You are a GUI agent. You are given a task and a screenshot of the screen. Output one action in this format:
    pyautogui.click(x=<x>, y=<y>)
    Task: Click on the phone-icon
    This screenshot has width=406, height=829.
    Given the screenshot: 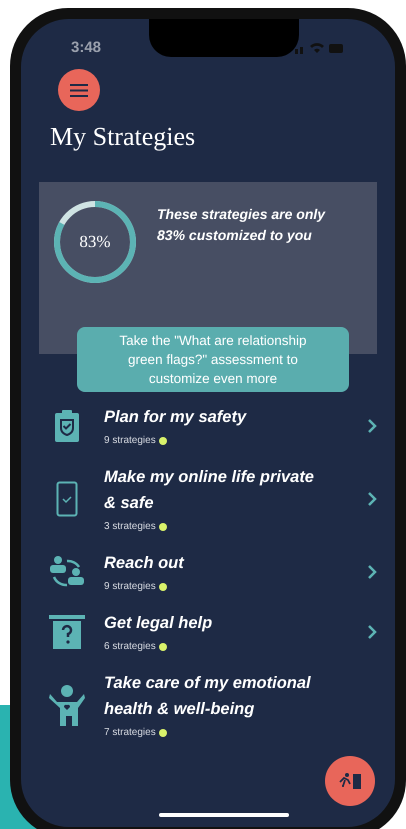 What is the action you would take?
    pyautogui.click(x=67, y=499)
    